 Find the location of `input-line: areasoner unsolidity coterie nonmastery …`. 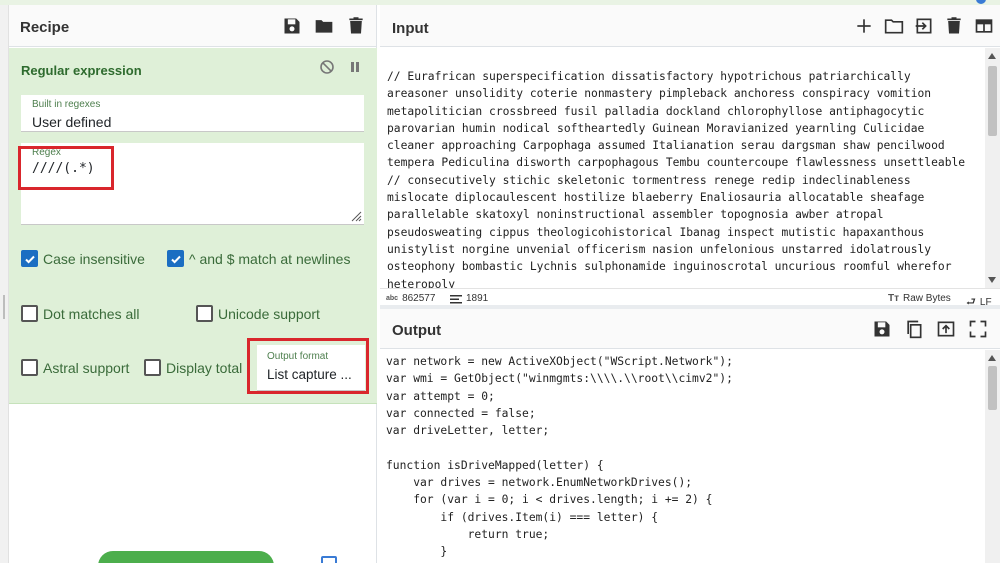

input-line: areasoner unsolidity coterie nonmastery … is located at coordinates (659, 94).